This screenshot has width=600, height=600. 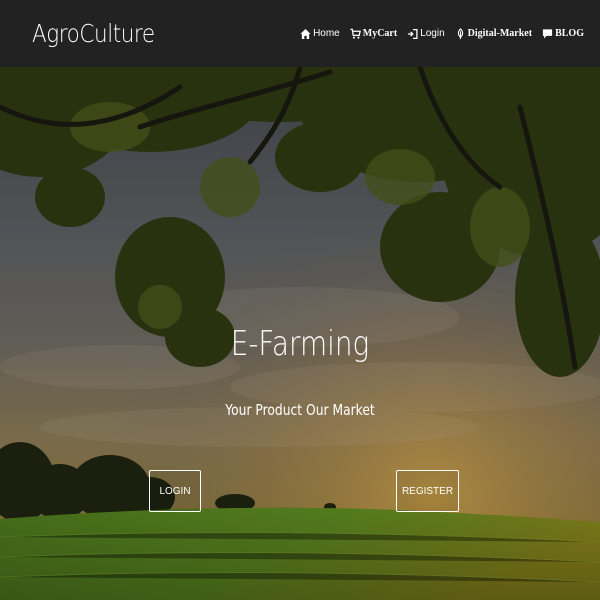 What do you see at coordinates (355, 34) in the screenshot?
I see `cart-icon` at bounding box center [355, 34].